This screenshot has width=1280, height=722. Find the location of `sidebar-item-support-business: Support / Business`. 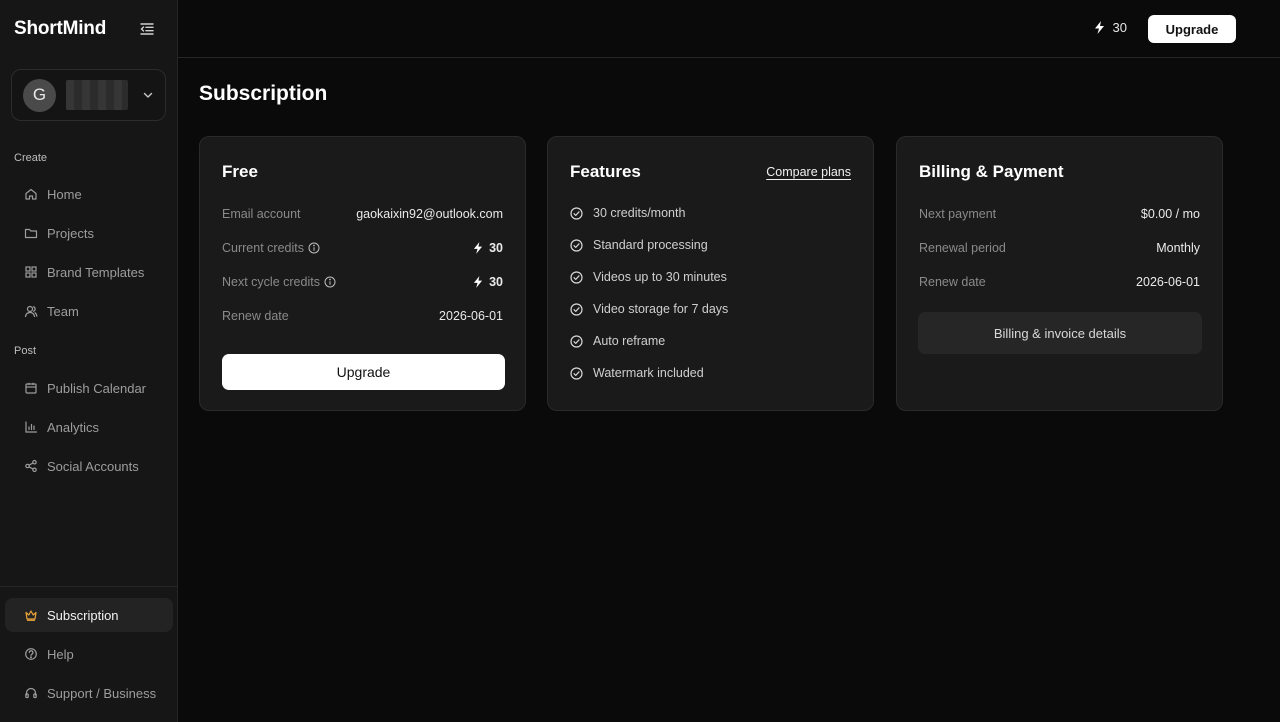

sidebar-item-support-business: Support / Business is located at coordinates (89, 693).